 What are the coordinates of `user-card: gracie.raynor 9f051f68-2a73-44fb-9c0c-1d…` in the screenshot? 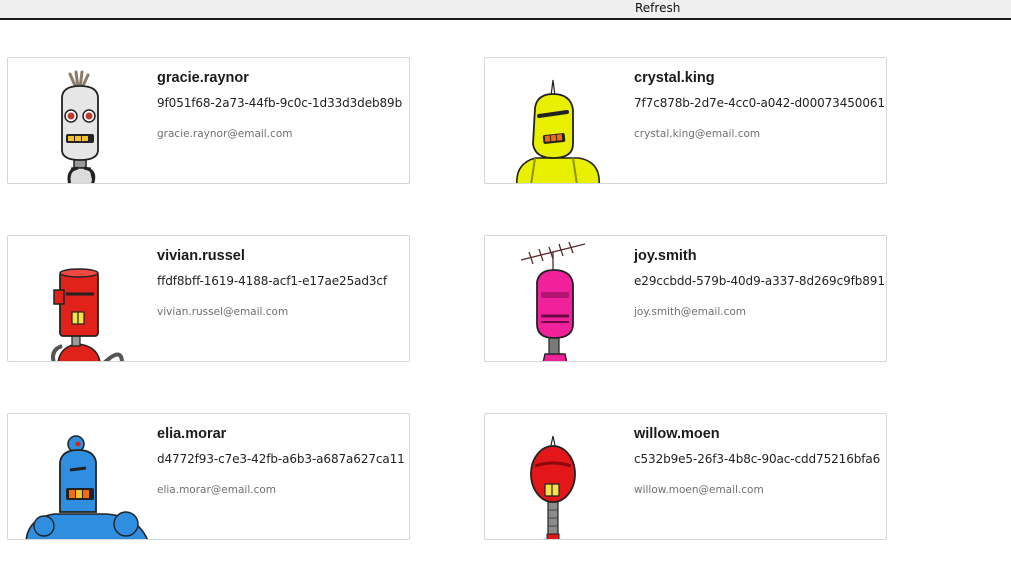 It's located at (208, 120).